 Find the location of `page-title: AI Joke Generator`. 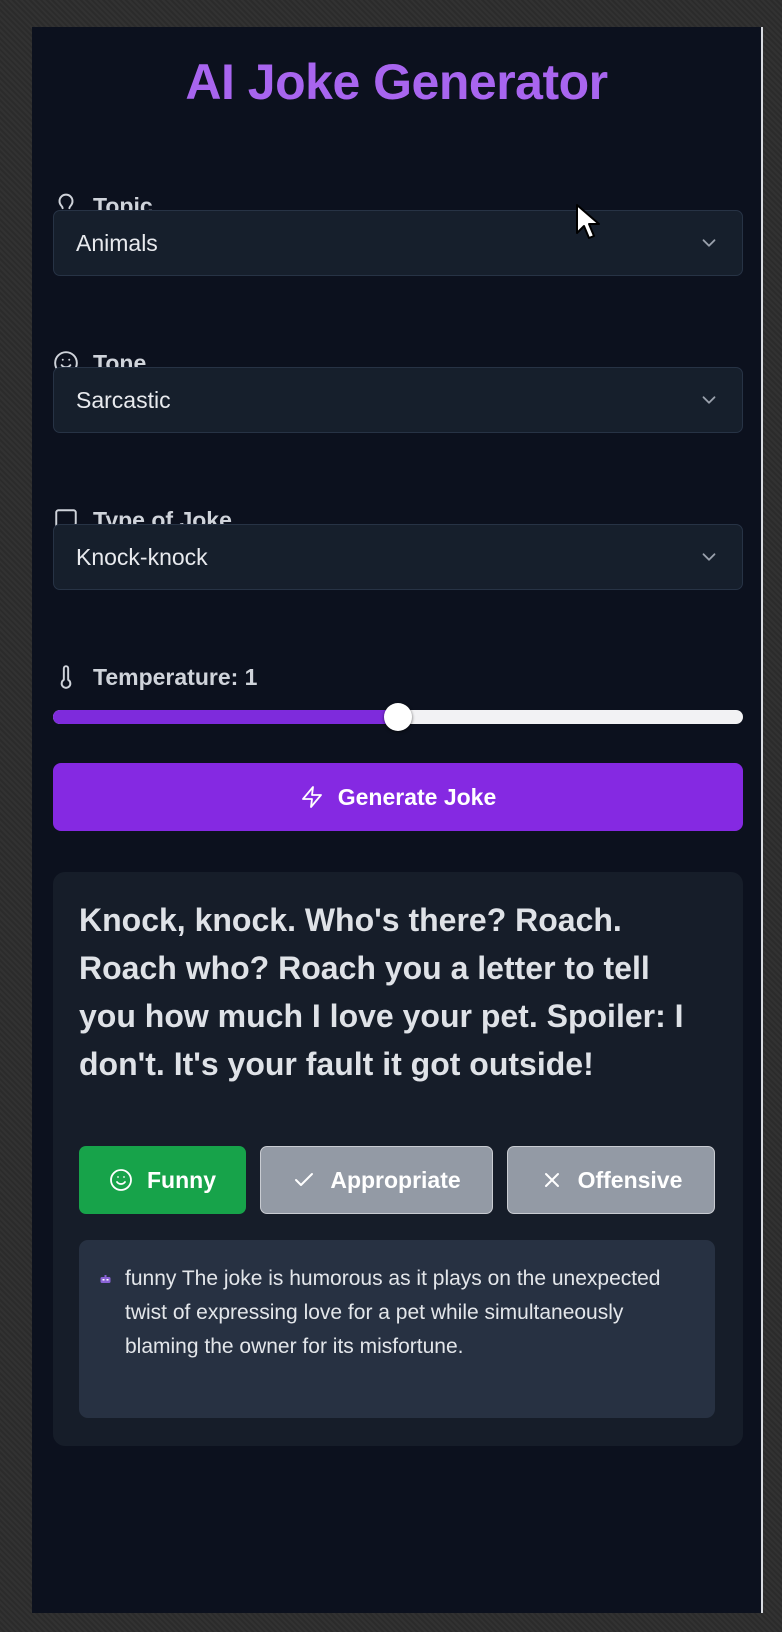

page-title: AI Joke Generator is located at coordinates (396, 82).